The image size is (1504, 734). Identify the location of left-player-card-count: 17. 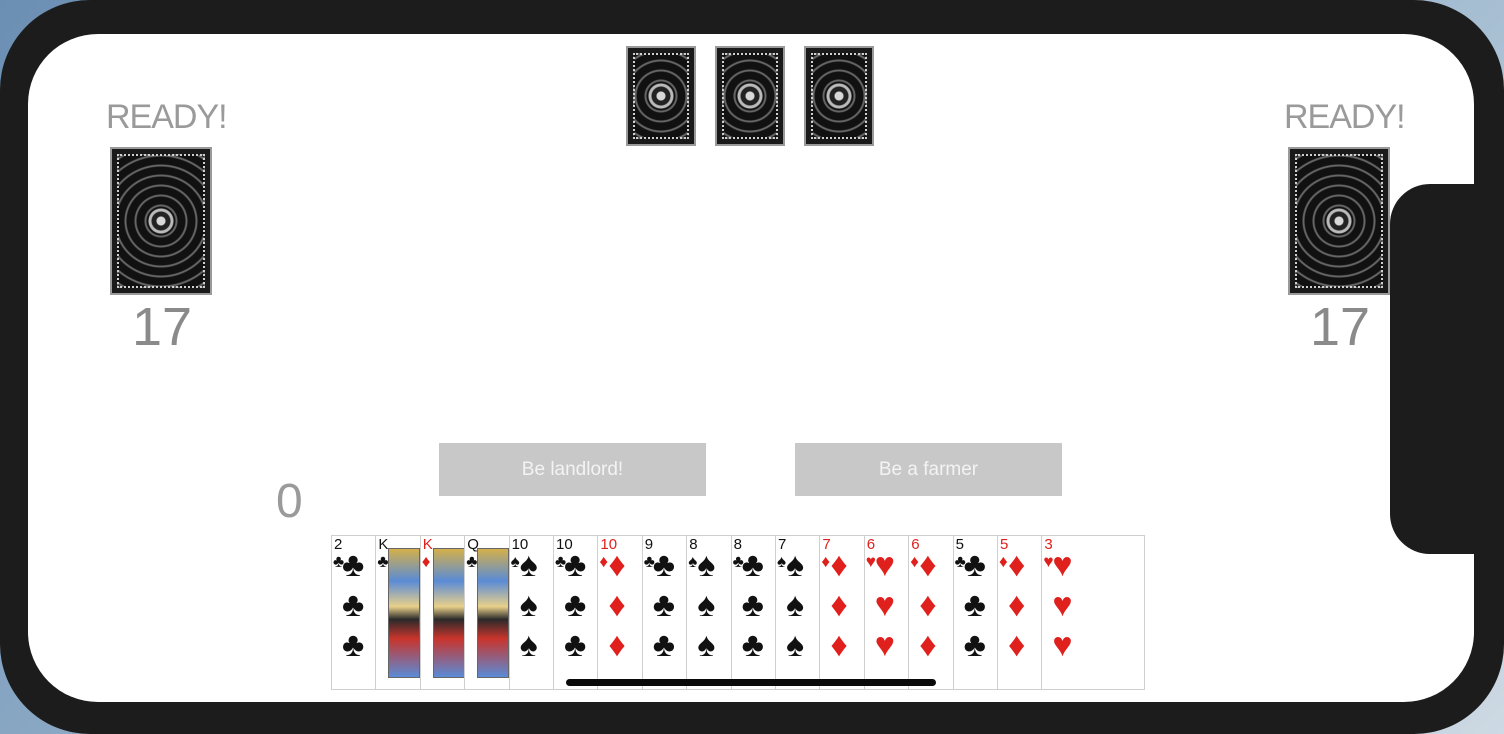
(162, 327).